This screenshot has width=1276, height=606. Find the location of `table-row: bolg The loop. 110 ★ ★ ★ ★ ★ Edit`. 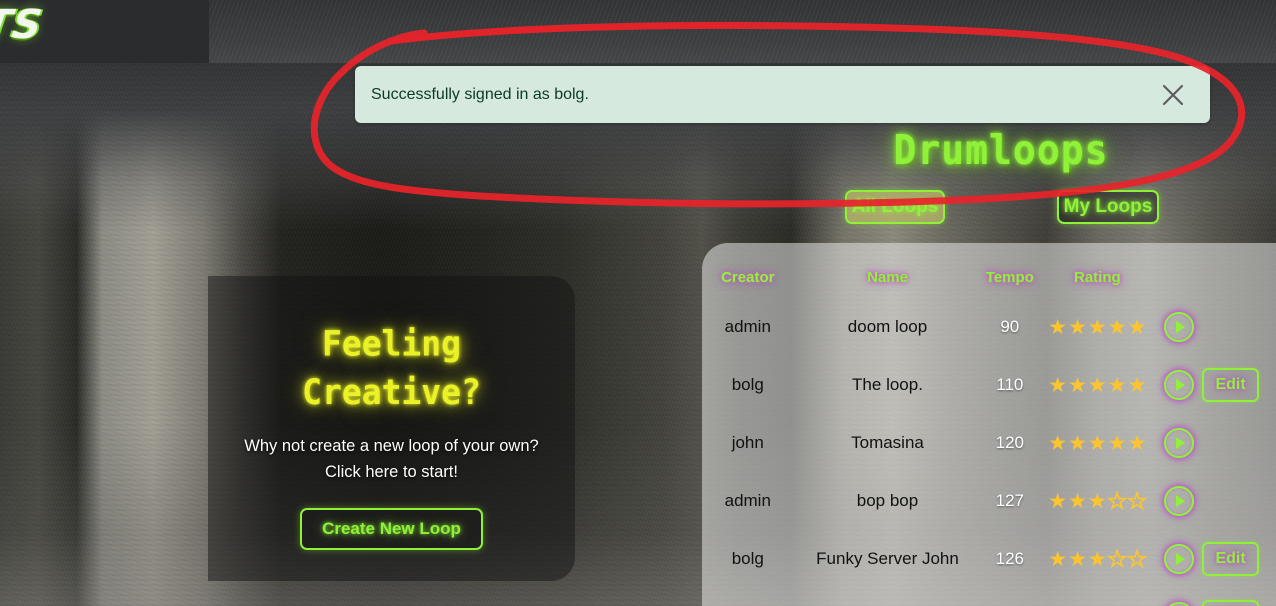

table-row: bolg The loop. 110 ★ ★ ★ ★ ★ Edit is located at coordinates (989, 385).